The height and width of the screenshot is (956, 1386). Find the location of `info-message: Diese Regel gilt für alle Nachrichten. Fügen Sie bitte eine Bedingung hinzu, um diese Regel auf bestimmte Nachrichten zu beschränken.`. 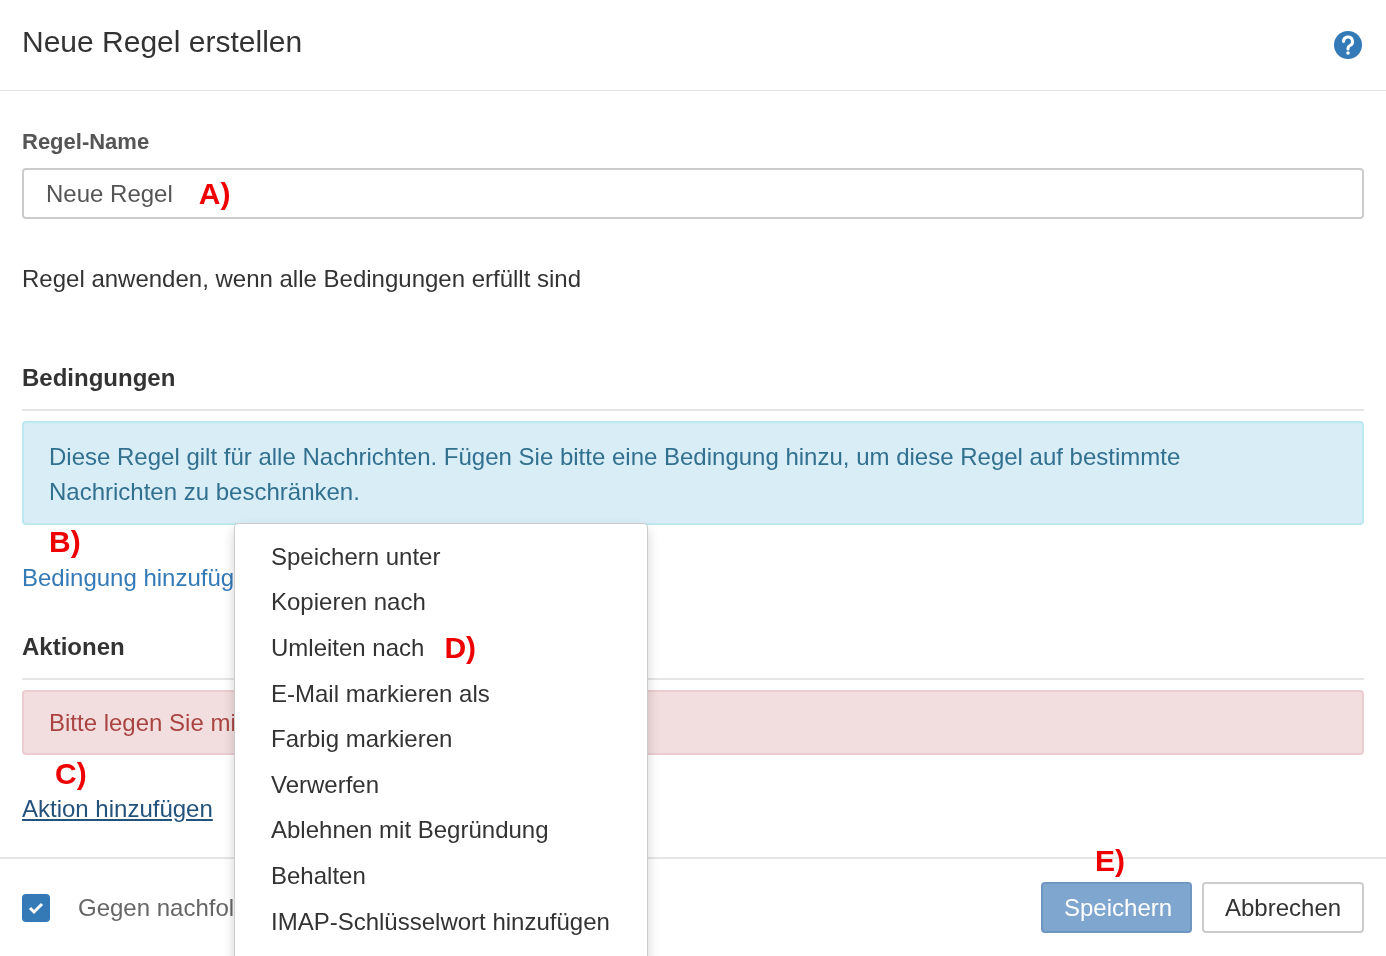

info-message: Diese Regel gilt für alle Nachrichten. Fügen Sie bitte eine Bedingung hinzu, um diese Regel auf bestimmte Nachrichten zu beschränken. is located at coordinates (615, 474).